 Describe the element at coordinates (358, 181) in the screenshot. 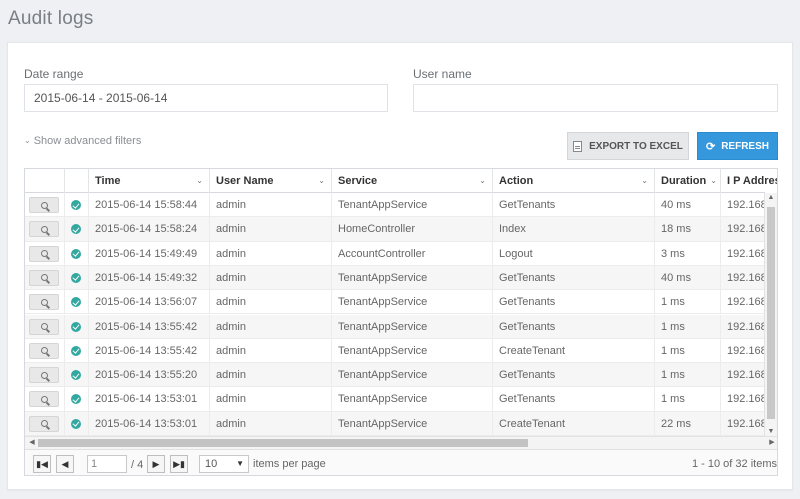

I see `header-service-label: Service` at that location.